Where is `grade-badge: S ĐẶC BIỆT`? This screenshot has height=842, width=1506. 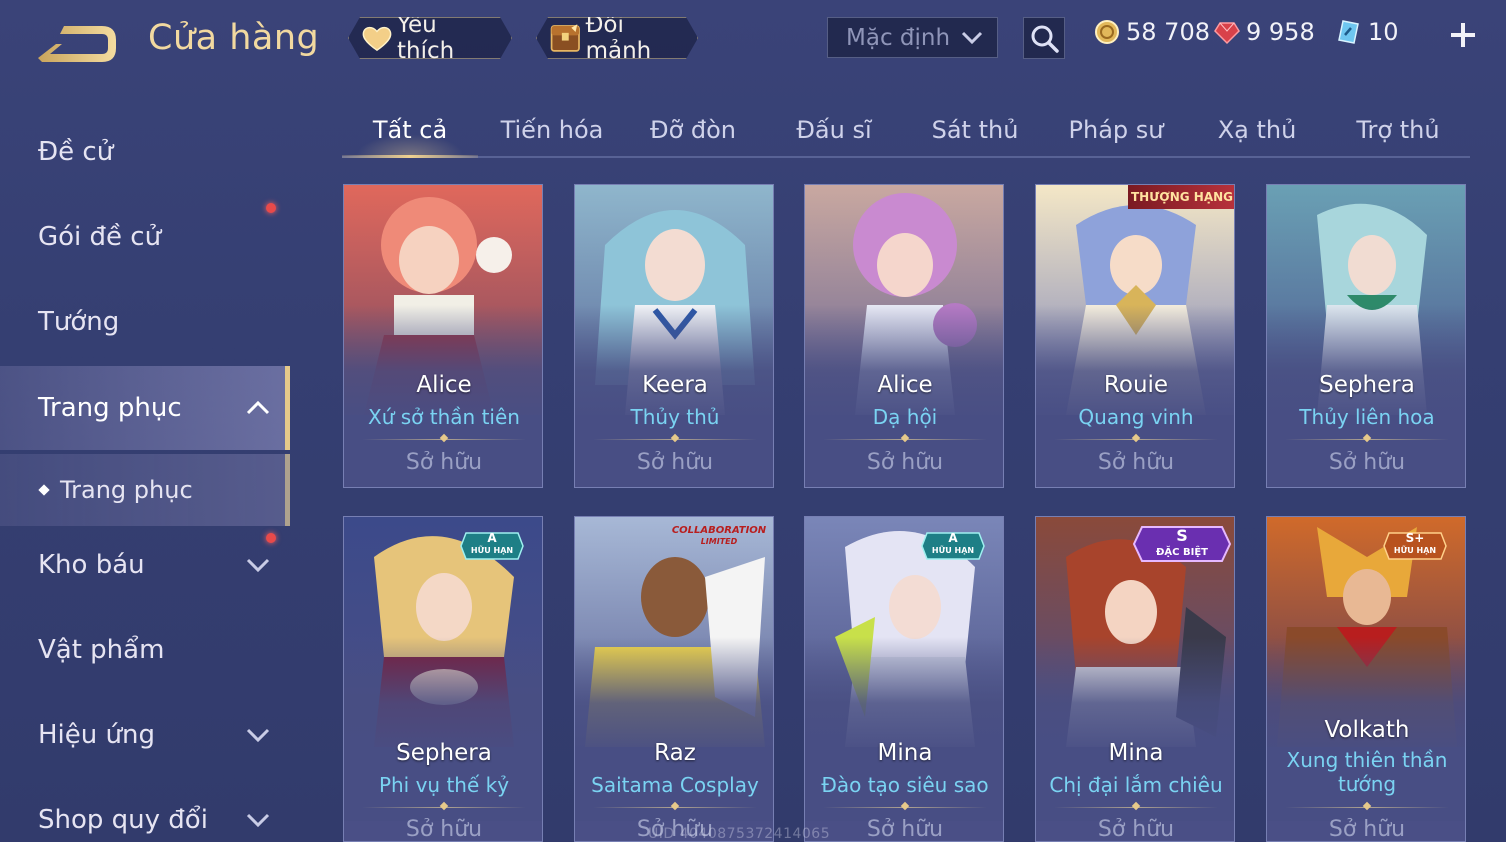
grade-badge: S ĐẶC BIỆT is located at coordinates (1182, 544).